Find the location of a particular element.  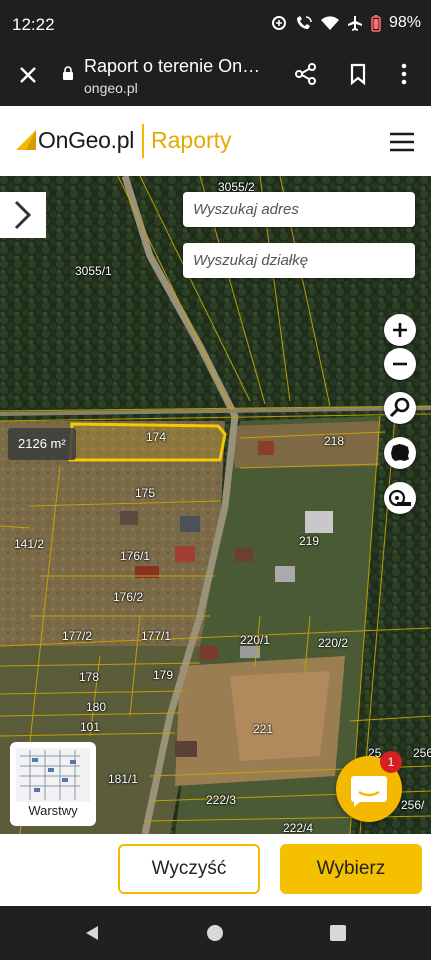

parcel-label: 219 is located at coordinates (309, 541).